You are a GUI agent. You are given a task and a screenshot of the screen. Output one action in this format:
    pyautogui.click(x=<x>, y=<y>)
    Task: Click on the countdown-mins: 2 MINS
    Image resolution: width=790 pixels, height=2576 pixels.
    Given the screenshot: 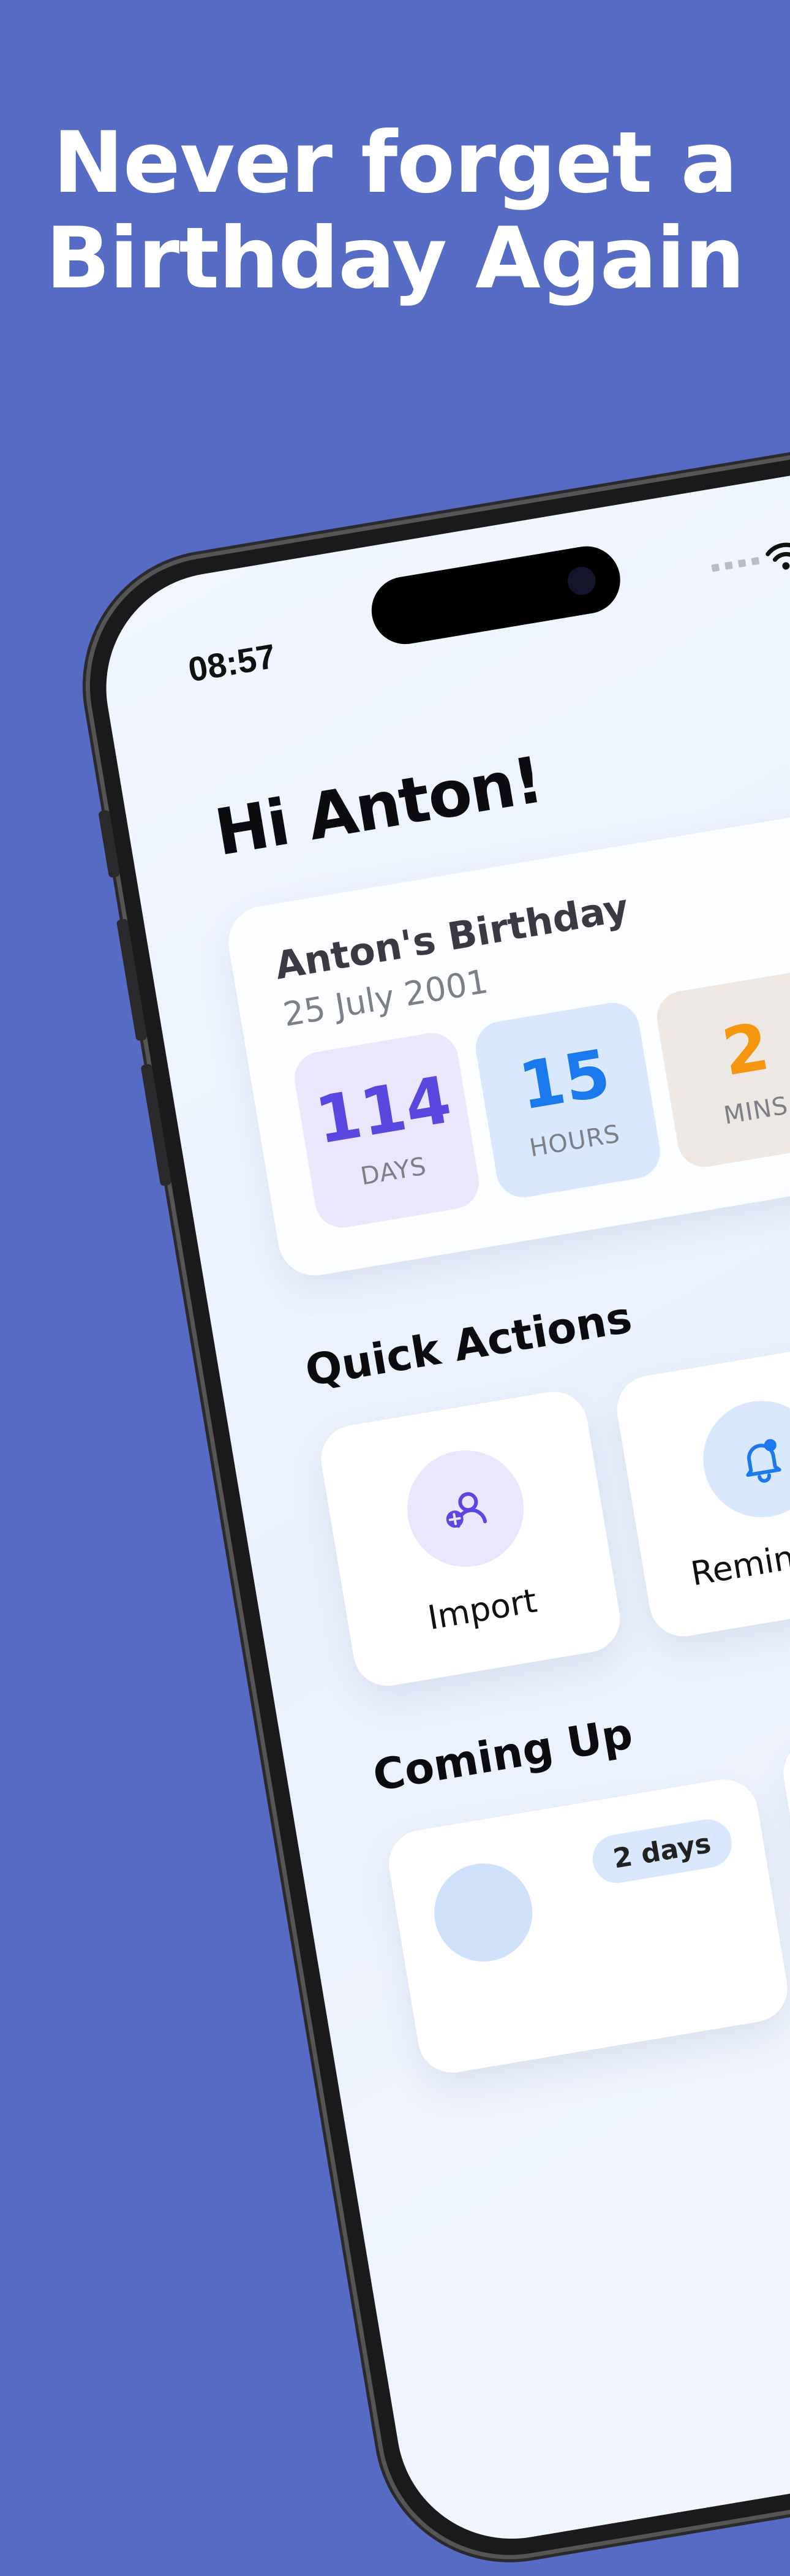 What is the action you would take?
    pyautogui.click(x=721, y=1070)
    